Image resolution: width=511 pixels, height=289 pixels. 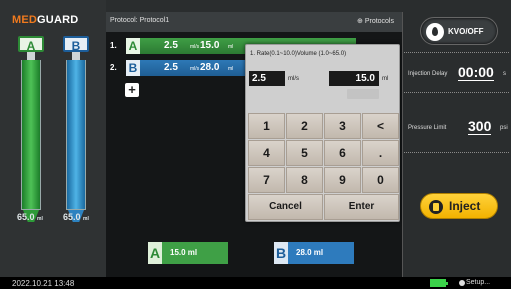 I want to click on brand-part1: MED, so click(x=25, y=20).